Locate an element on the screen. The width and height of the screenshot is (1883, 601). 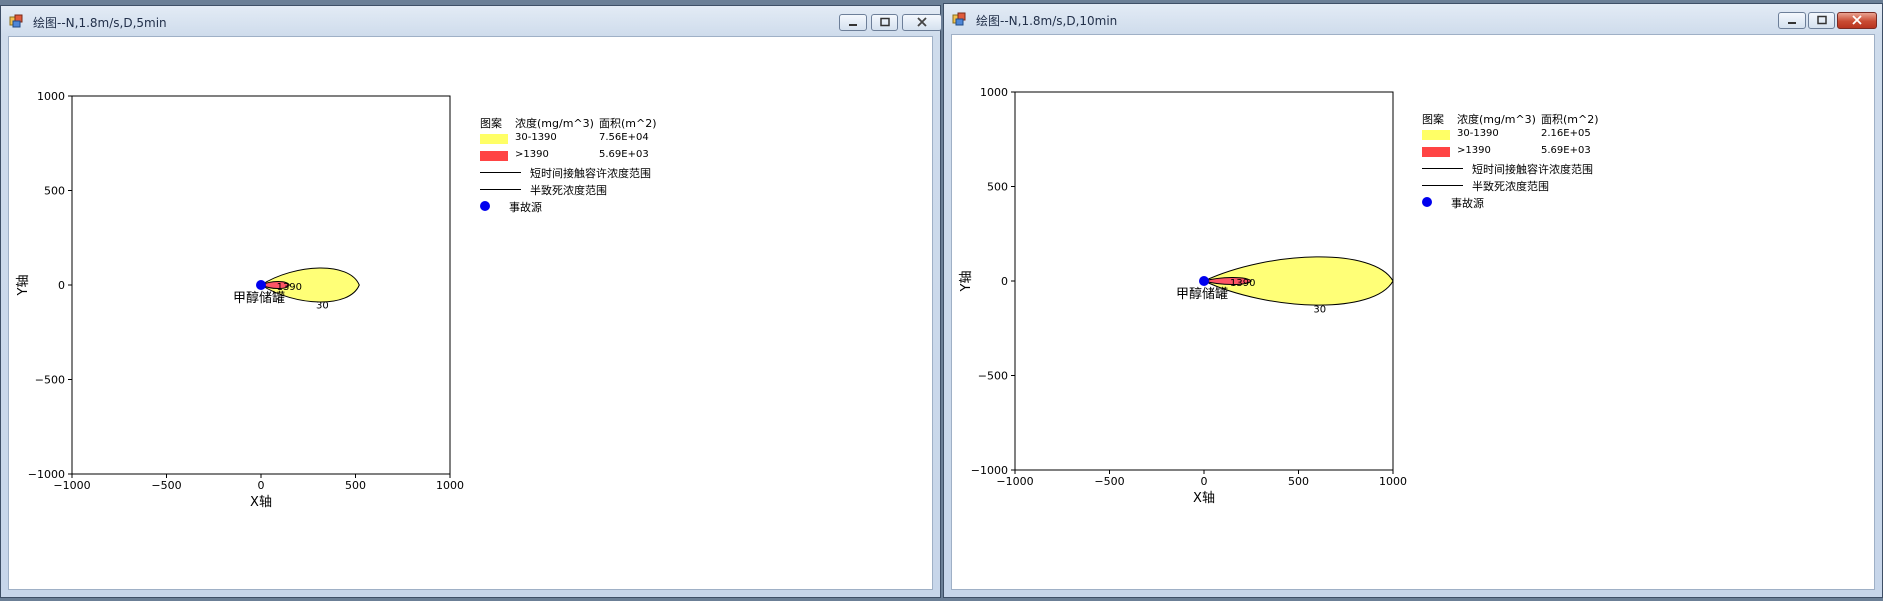
legend-area-value: 7.56E+04 is located at coordinates (624, 137).